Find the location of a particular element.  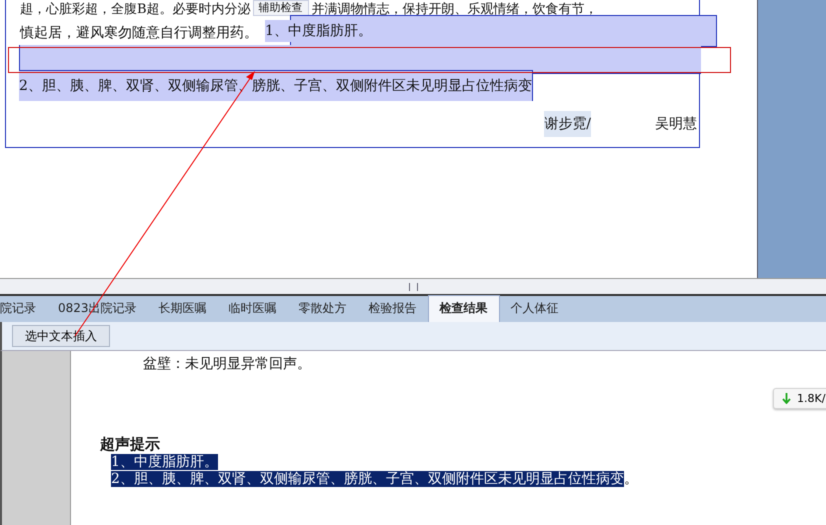

speed-text: 1.8K/ is located at coordinates (811, 398).